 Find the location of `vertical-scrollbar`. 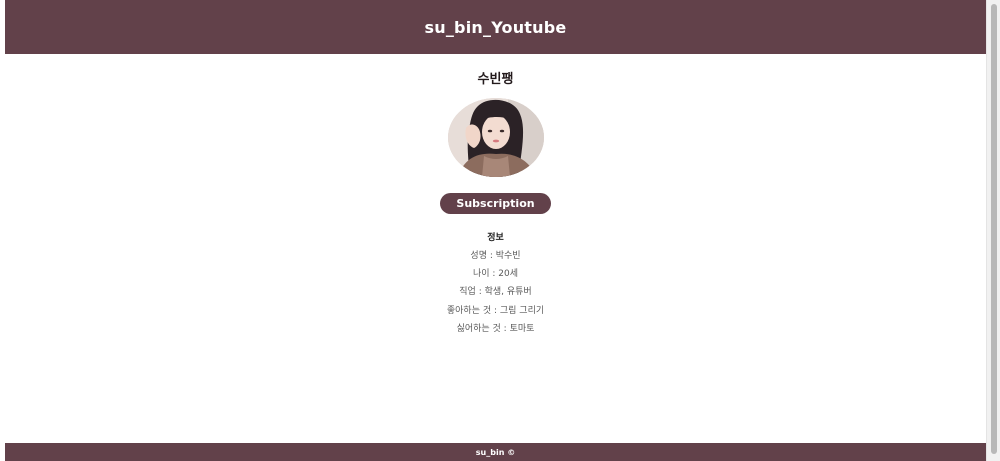

vertical-scrollbar is located at coordinates (993, 230).